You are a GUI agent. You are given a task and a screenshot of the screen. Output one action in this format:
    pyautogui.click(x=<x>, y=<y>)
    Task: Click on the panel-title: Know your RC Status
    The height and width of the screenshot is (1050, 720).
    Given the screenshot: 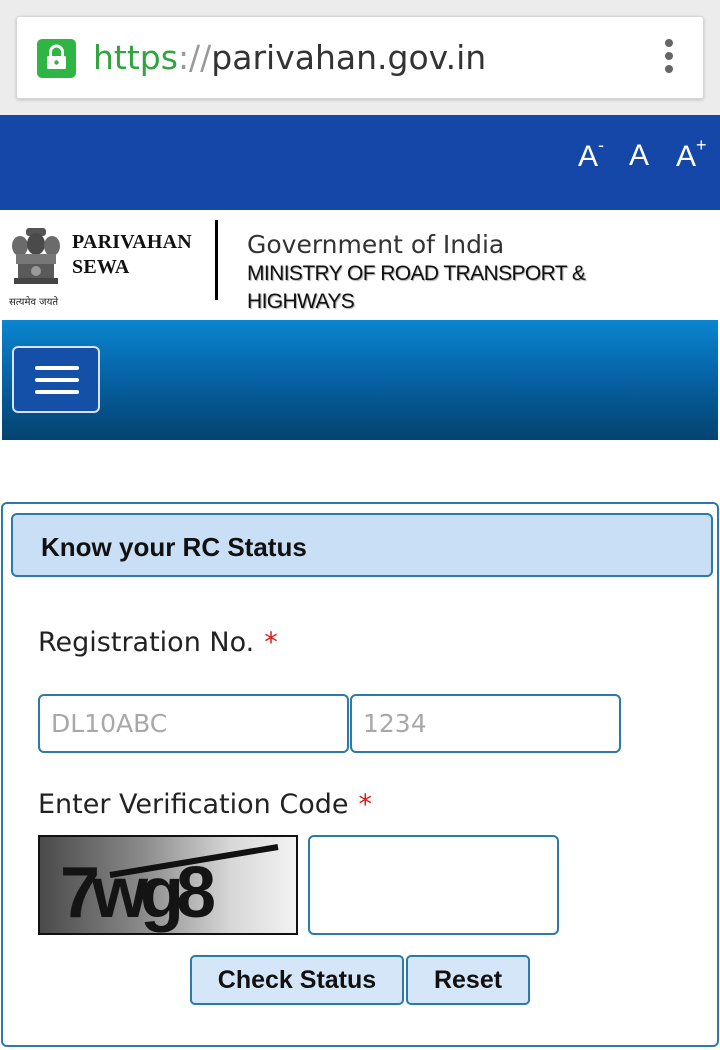 What is the action you would take?
    pyautogui.click(x=174, y=547)
    